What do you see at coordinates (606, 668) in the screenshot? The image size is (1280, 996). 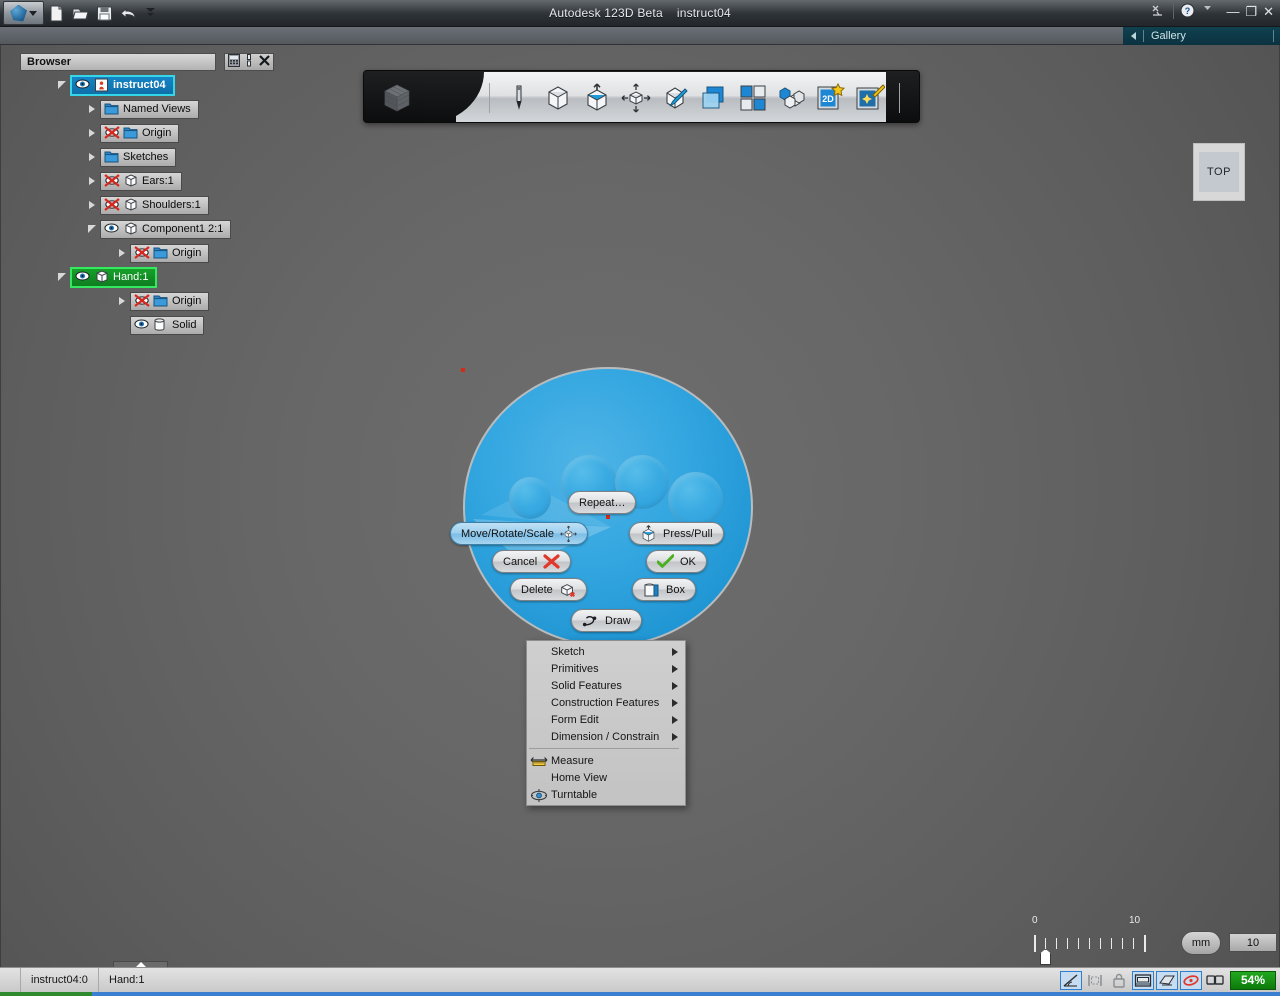 I see `context-menu-item-primitives: Primitives` at bounding box center [606, 668].